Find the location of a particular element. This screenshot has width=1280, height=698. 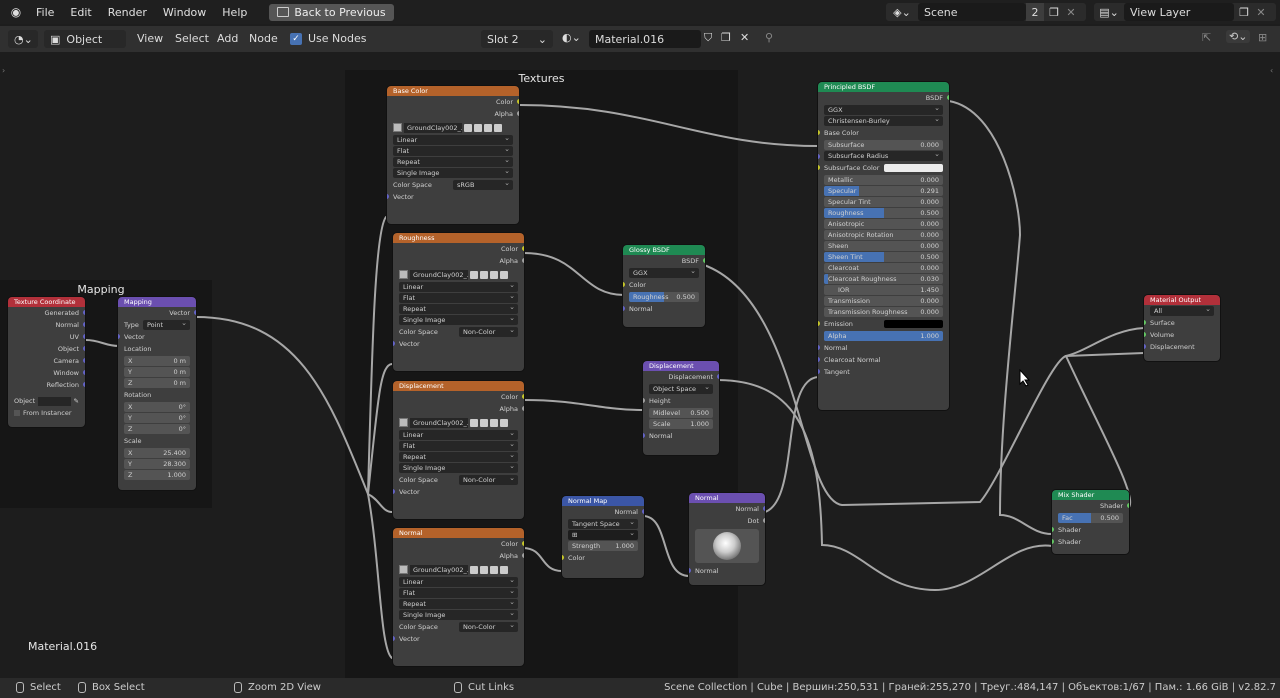

folder-icon is located at coordinates (488, 127).